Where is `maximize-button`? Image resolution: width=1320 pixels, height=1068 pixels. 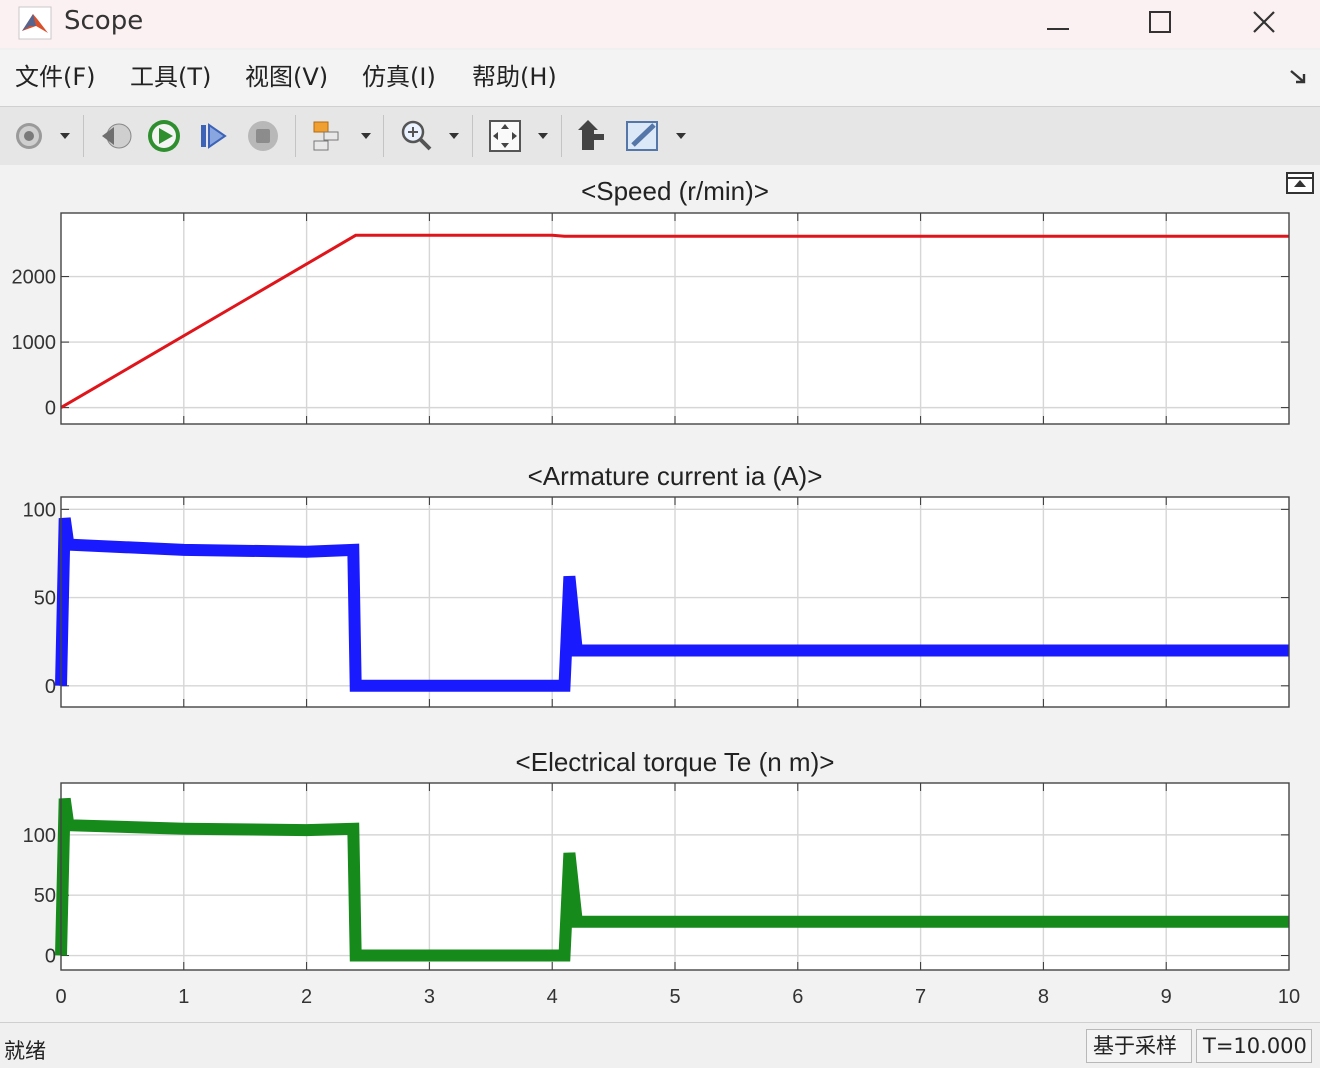 maximize-button is located at coordinates (1160, 22).